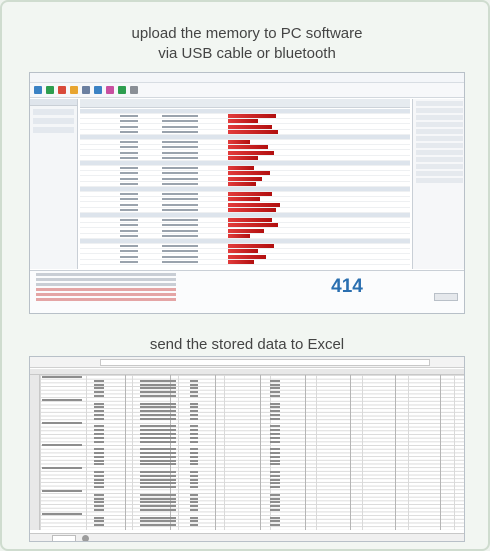  Describe the element at coordinates (86, 90) in the screenshot. I see `settings-icon` at that location.